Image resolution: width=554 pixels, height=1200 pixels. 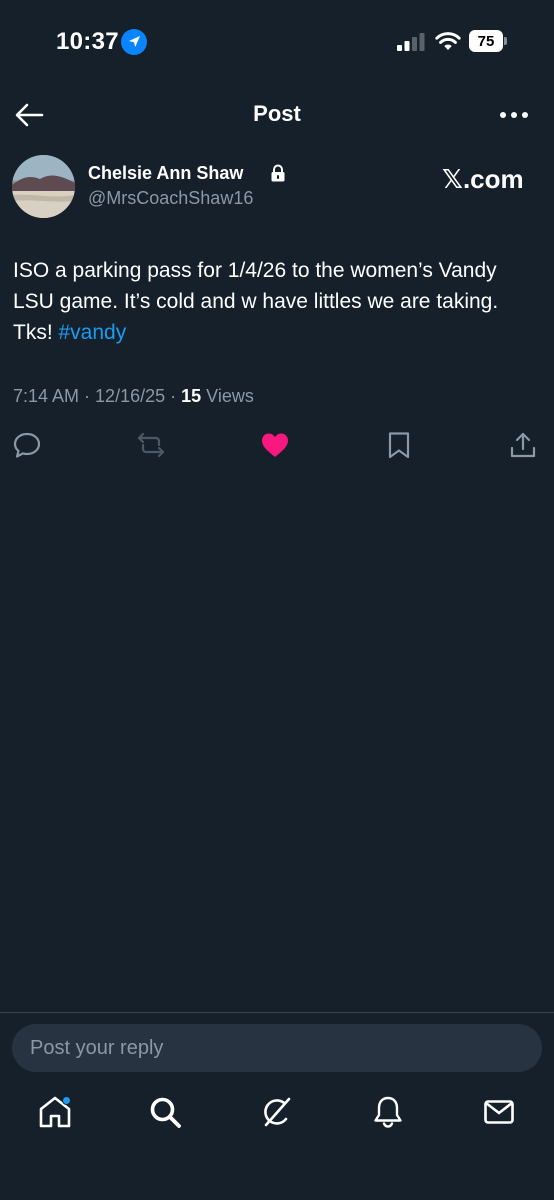 I want to click on post-meta: 7:14 AM · 12/16/25 · 15 Views, so click(x=133, y=396).